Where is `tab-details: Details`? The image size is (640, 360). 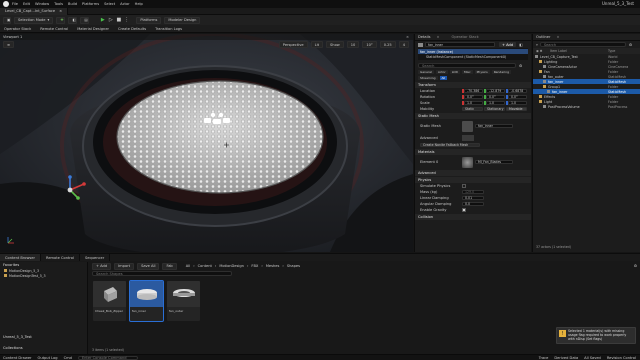 tab-details: Details is located at coordinates (424, 37).